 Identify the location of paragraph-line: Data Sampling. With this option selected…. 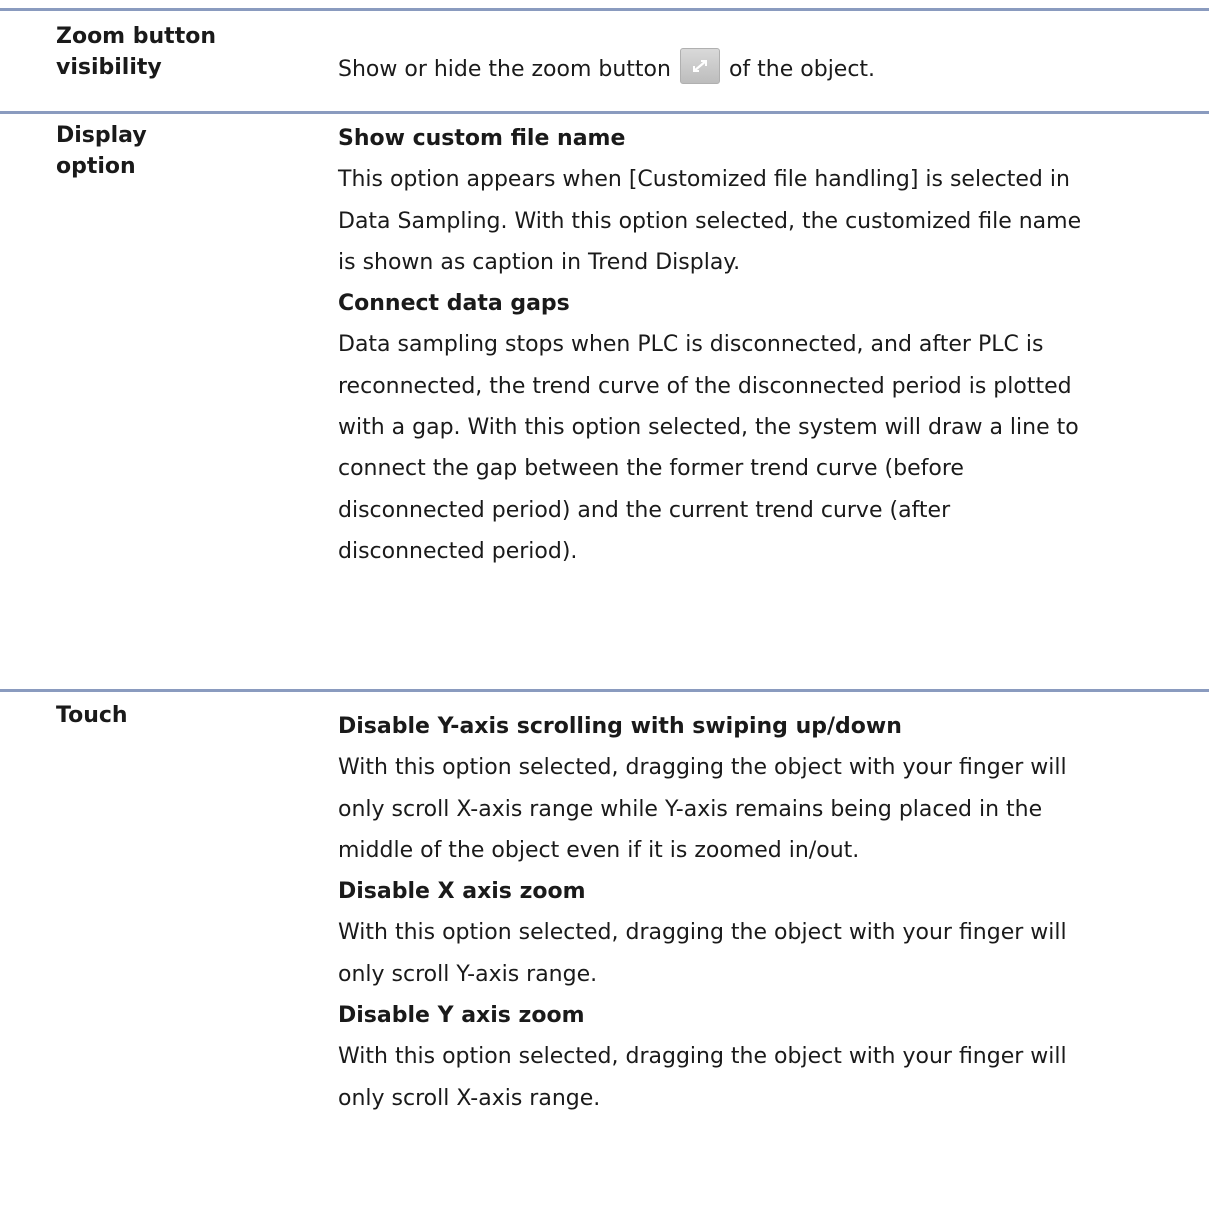
(710, 221).